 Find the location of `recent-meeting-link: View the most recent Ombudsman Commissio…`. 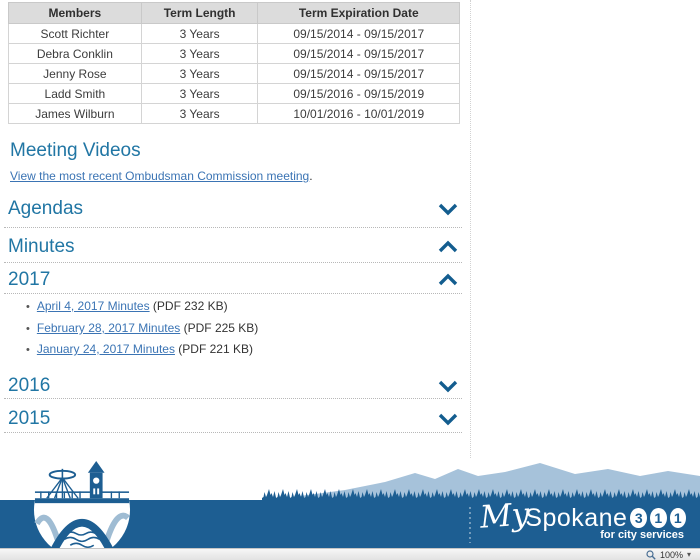

recent-meeting-link: View the most recent Ombudsman Commissio… is located at coordinates (159, 176).